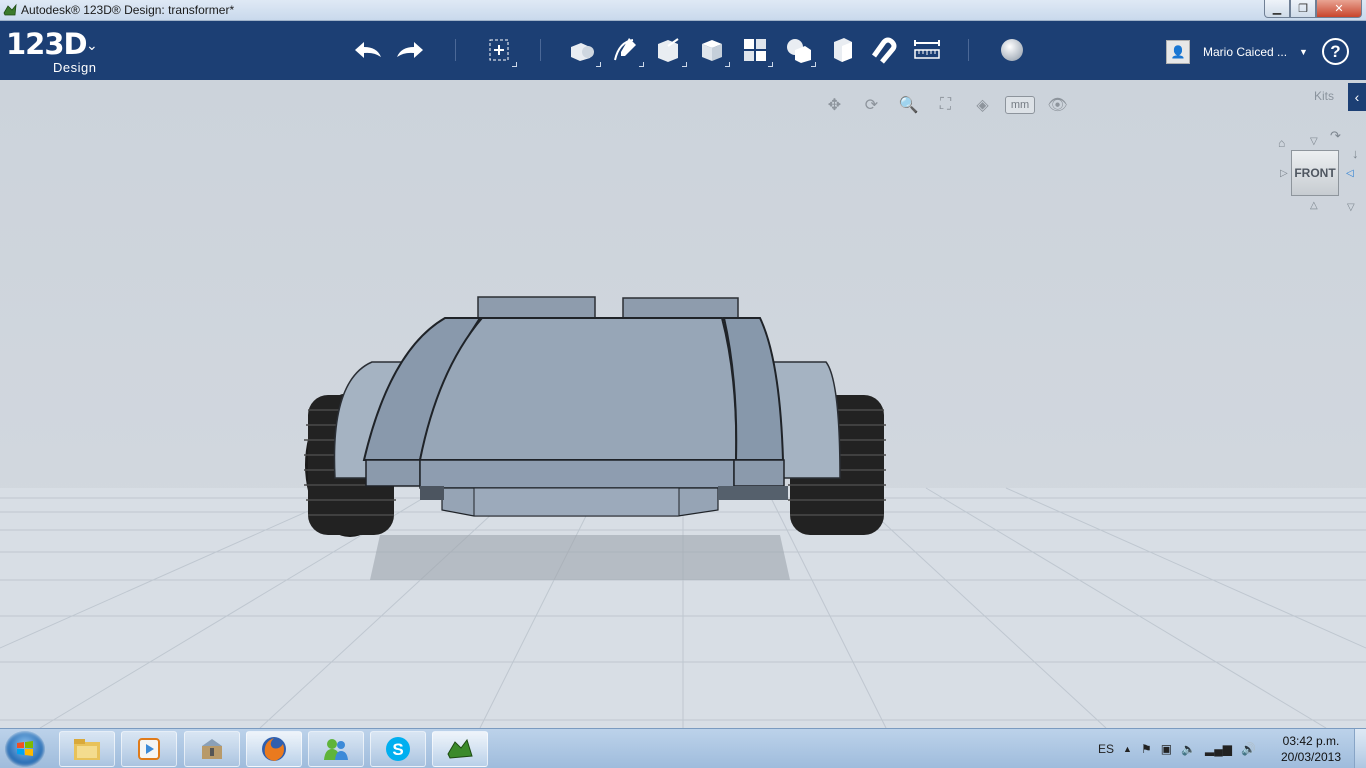 The image size is (1366, 768). I want to click on show-desktop-button, so click(1360, 748).